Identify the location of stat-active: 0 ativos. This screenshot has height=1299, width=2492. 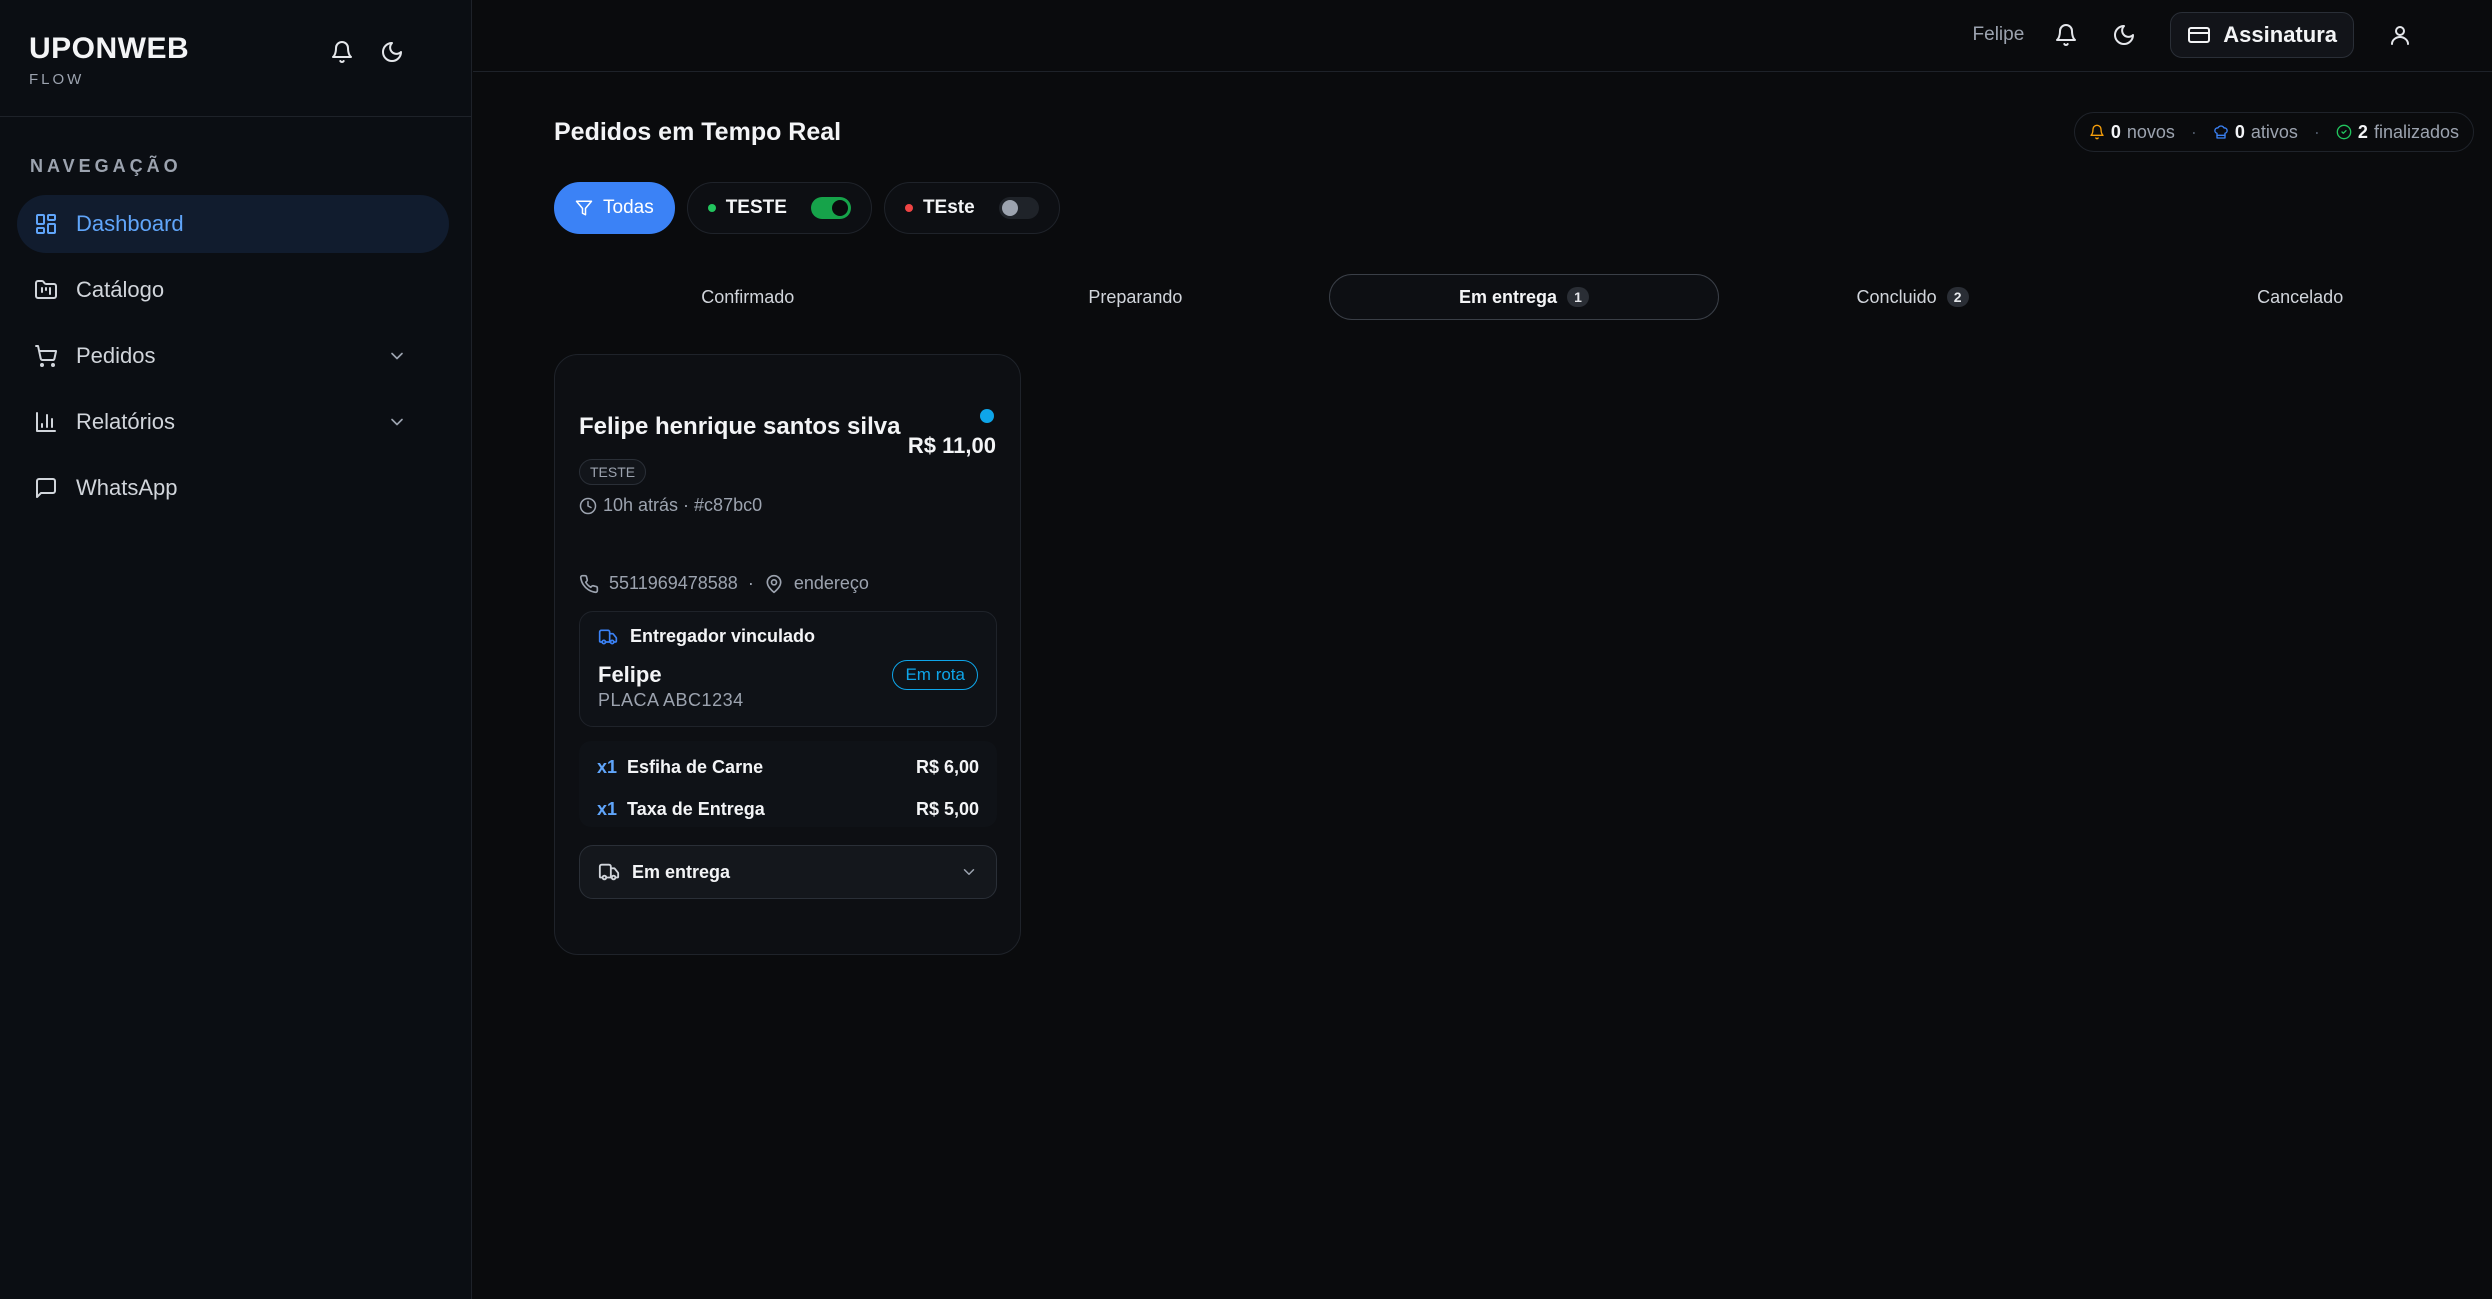
(2255, 132).